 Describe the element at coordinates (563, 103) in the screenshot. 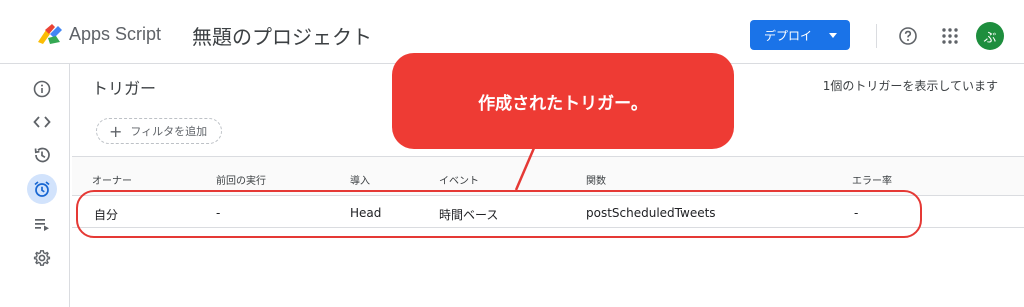

I see `annotation-text: 作成されたトリガー。` at that location.